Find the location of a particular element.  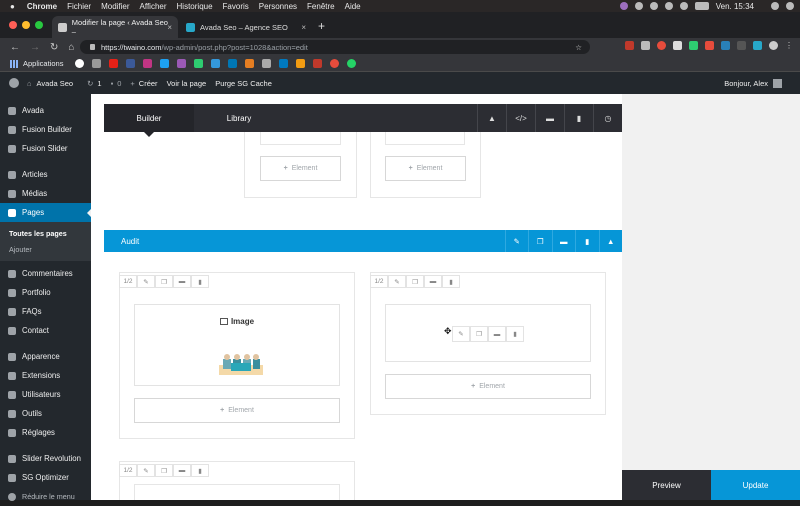

sidebar-item-apparence: Apparence is located at coordinates (45, 356).